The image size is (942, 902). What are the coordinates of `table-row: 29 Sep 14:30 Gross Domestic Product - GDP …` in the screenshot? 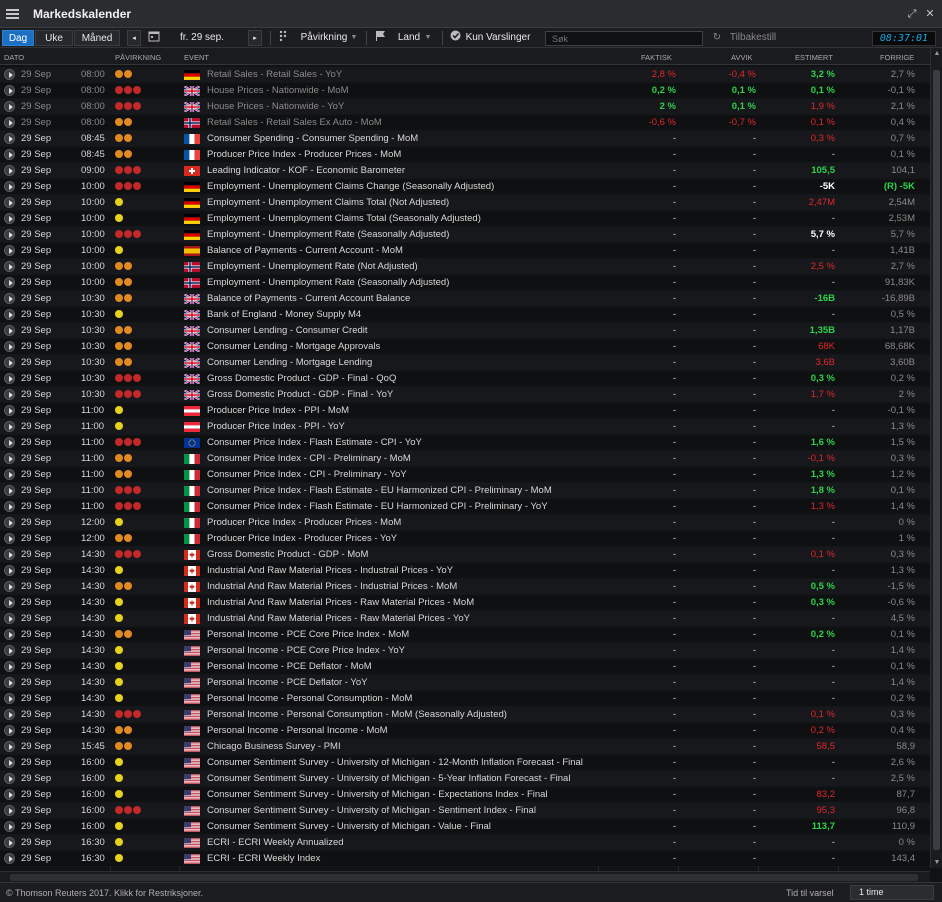 It's located at (465, 555).